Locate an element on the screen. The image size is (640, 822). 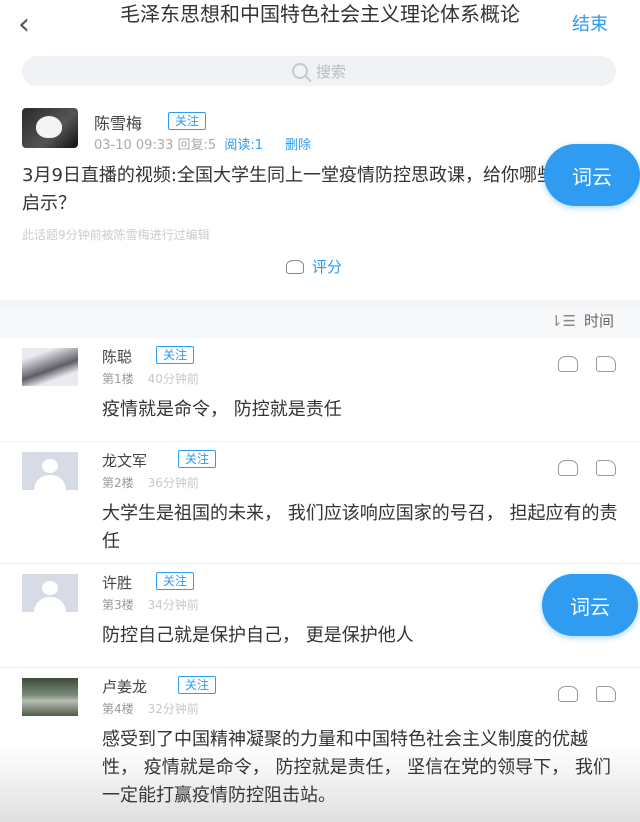
rate-button: 评分 is located at coordinates (314, 266).